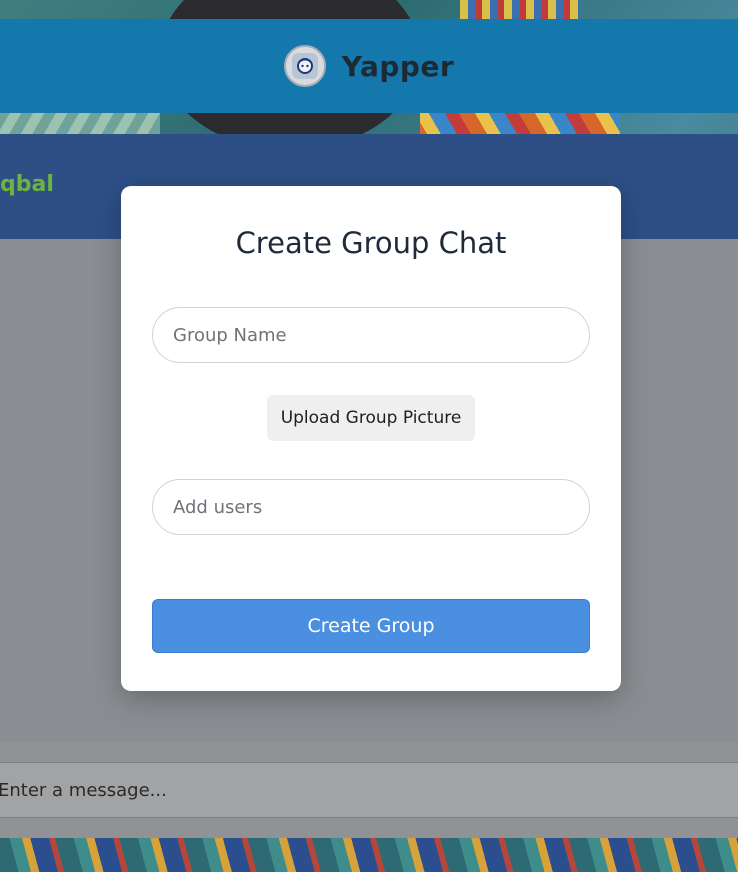 This screenshot has width=738, height=872. Describe the element at coordinates (371, 243) in the screenshot. I see `modal-title: Create Group Chat` at that location.